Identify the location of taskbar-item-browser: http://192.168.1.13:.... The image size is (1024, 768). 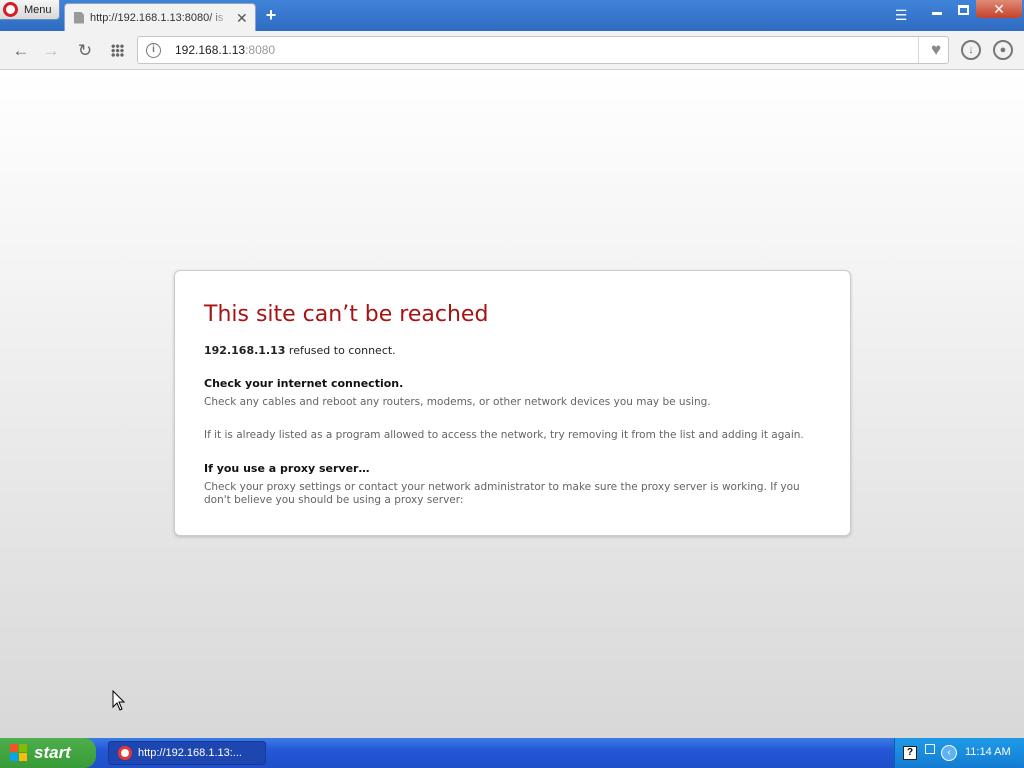
(187, 753).